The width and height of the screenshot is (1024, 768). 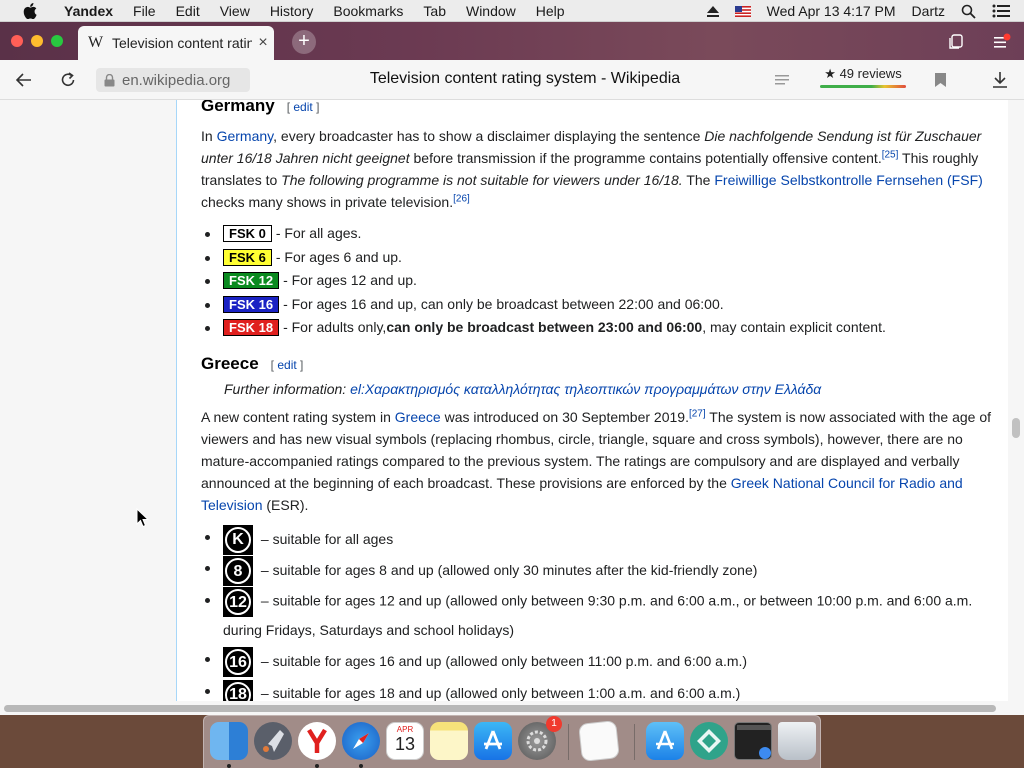 I want to click on terminal-icon, so click(x=753, y=741).